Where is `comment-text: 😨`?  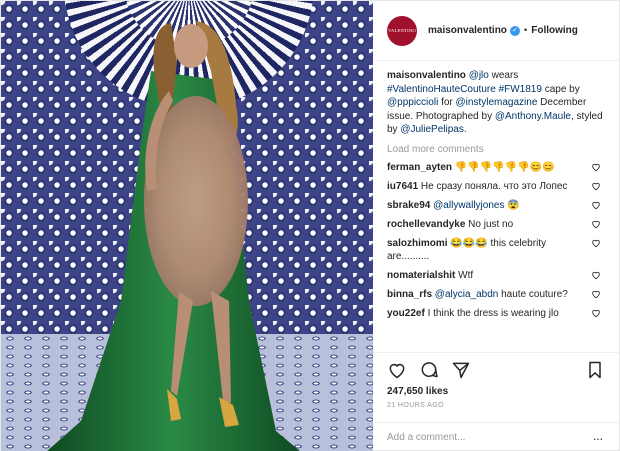
comment-text: 😨 is located at coordinates (512, 205).